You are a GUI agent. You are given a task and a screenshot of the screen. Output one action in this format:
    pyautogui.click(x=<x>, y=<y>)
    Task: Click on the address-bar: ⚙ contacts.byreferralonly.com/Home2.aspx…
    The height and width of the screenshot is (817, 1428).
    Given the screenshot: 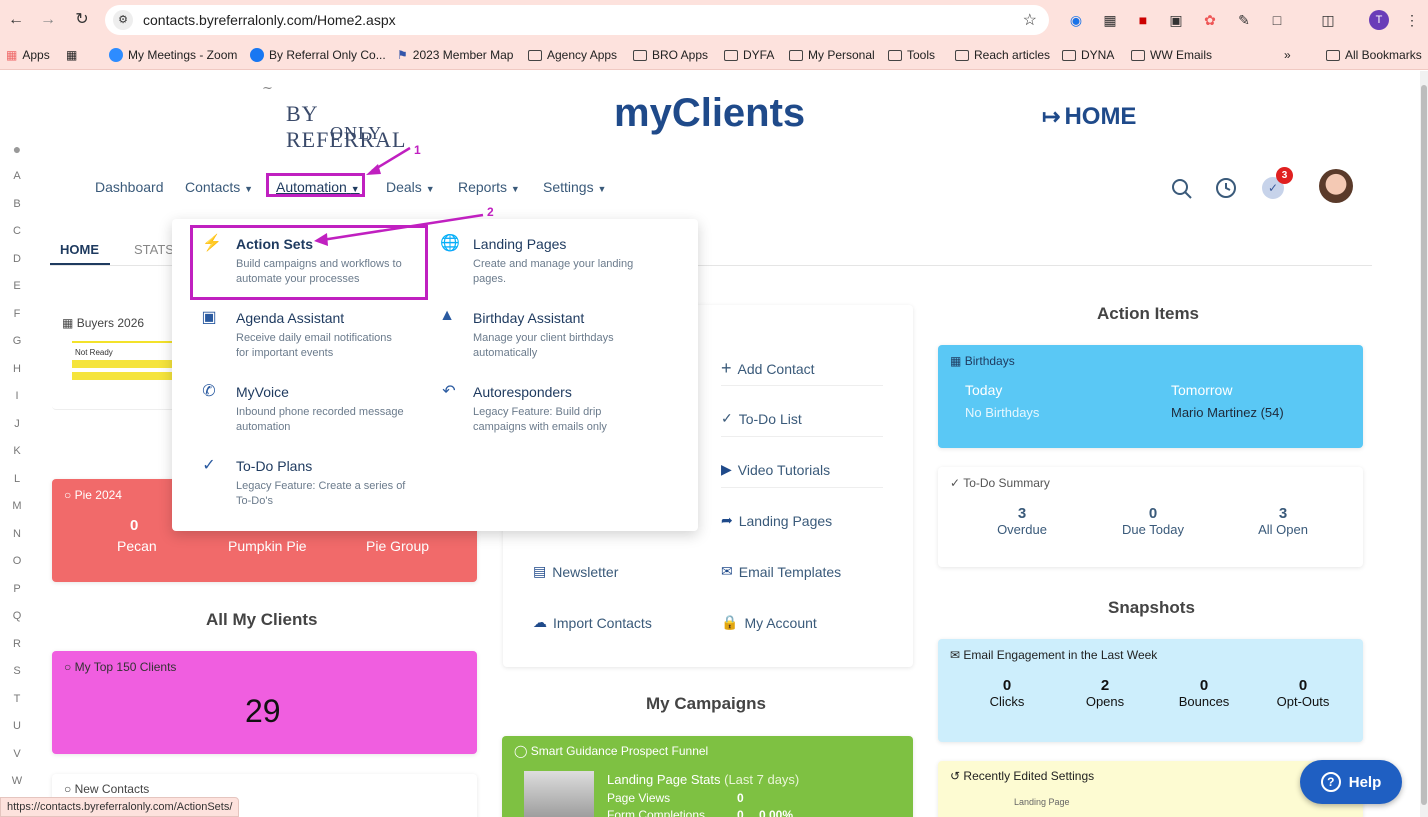 What is the action you would take?
    pyautogui.click(x=577, y=20)
    